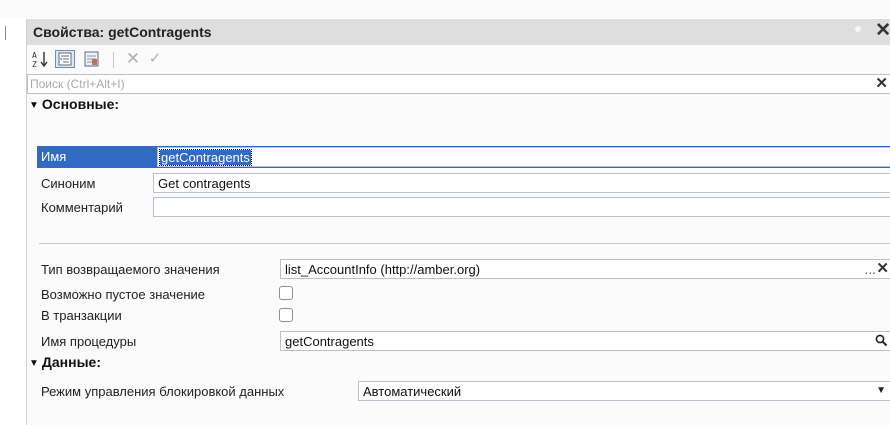  I want to click on lock-mode-label: Режим управления блокировкой данных, so click(163, 391).